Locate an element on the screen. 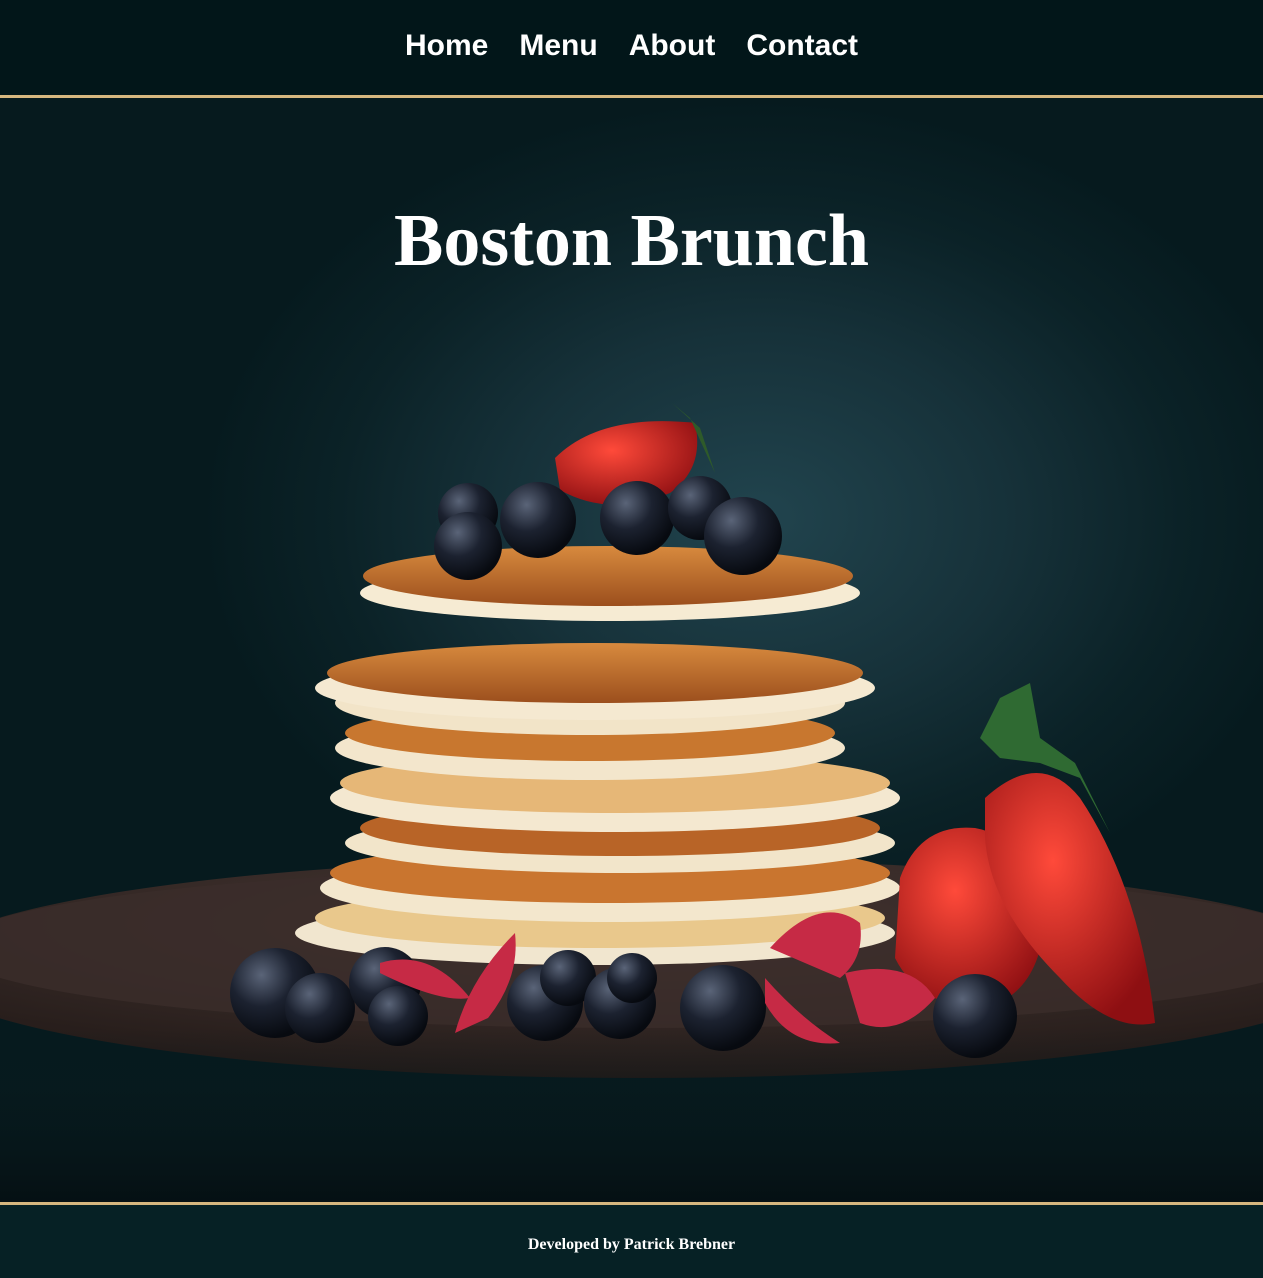 The height and width of the screenshot is (1278, 1263). nav-link-about: About is located at coordinates (672, 46).